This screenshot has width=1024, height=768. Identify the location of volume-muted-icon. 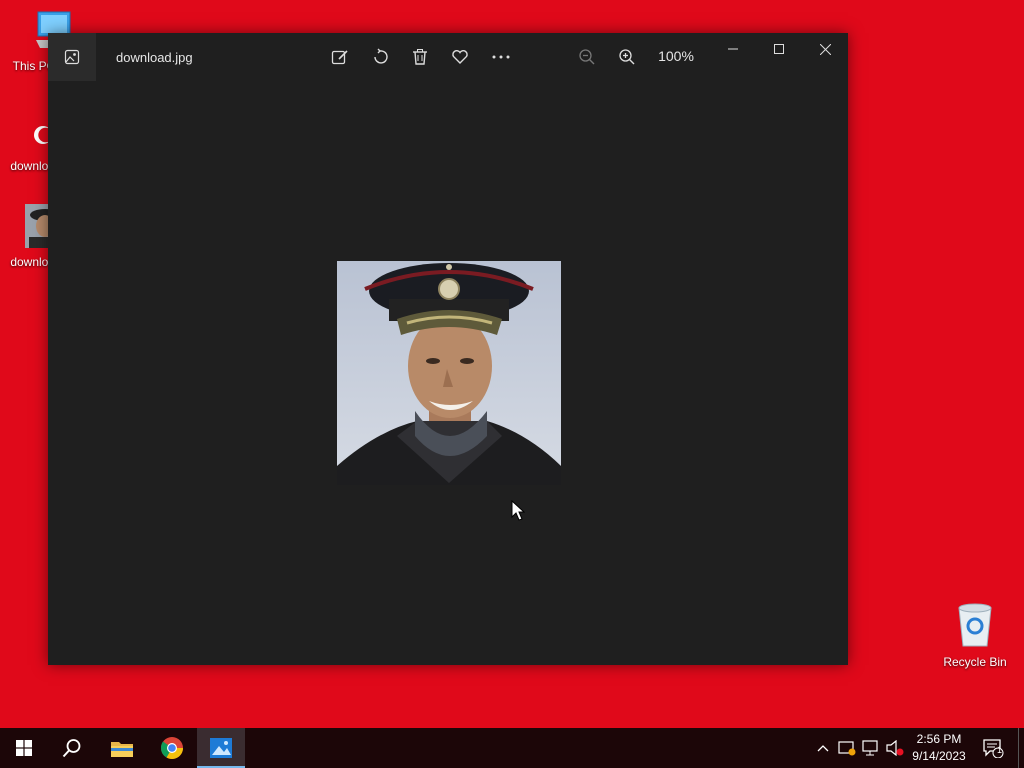
(895, 748).